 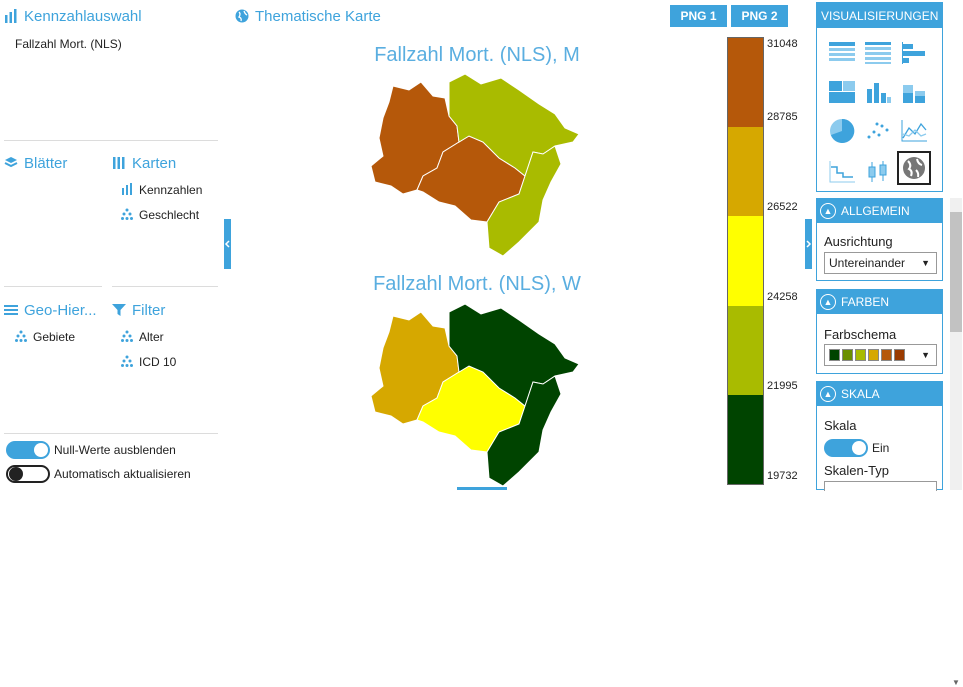 I want to click on columns-icon, so click(x=119, y=164).